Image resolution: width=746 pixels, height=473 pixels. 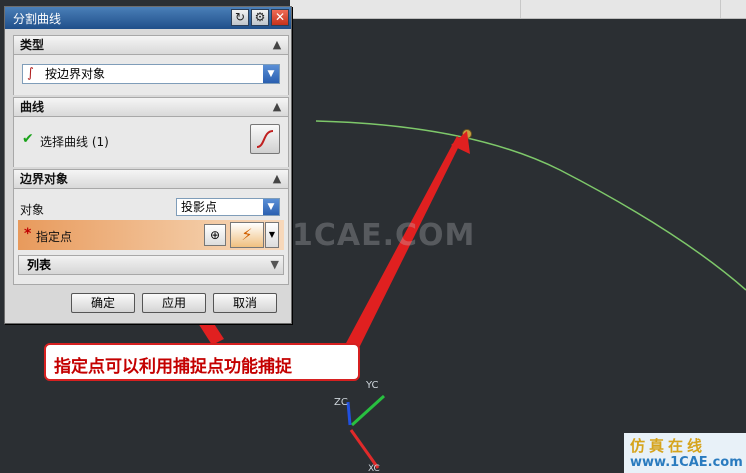 What do you see at coordinates (368, 410) in the screenshot?
I see `axis-yc` at bounding box center [368, 410].